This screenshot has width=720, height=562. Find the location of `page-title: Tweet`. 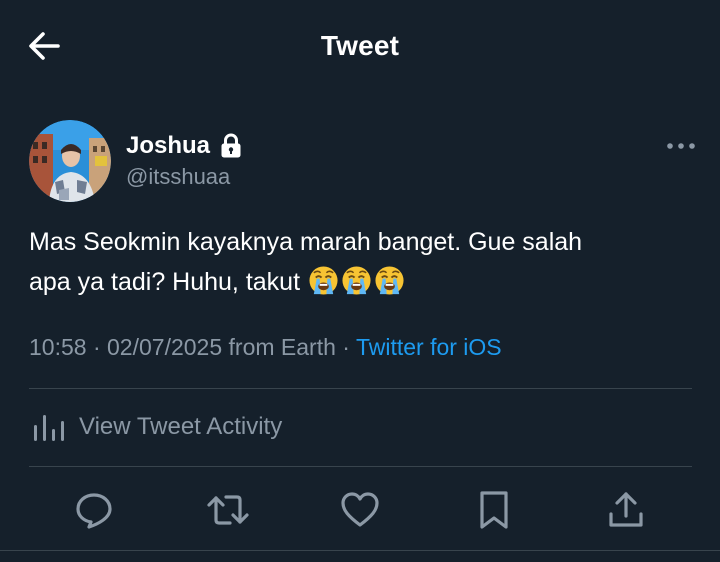

page-title: Tweet is located at coordinates (360, 45).